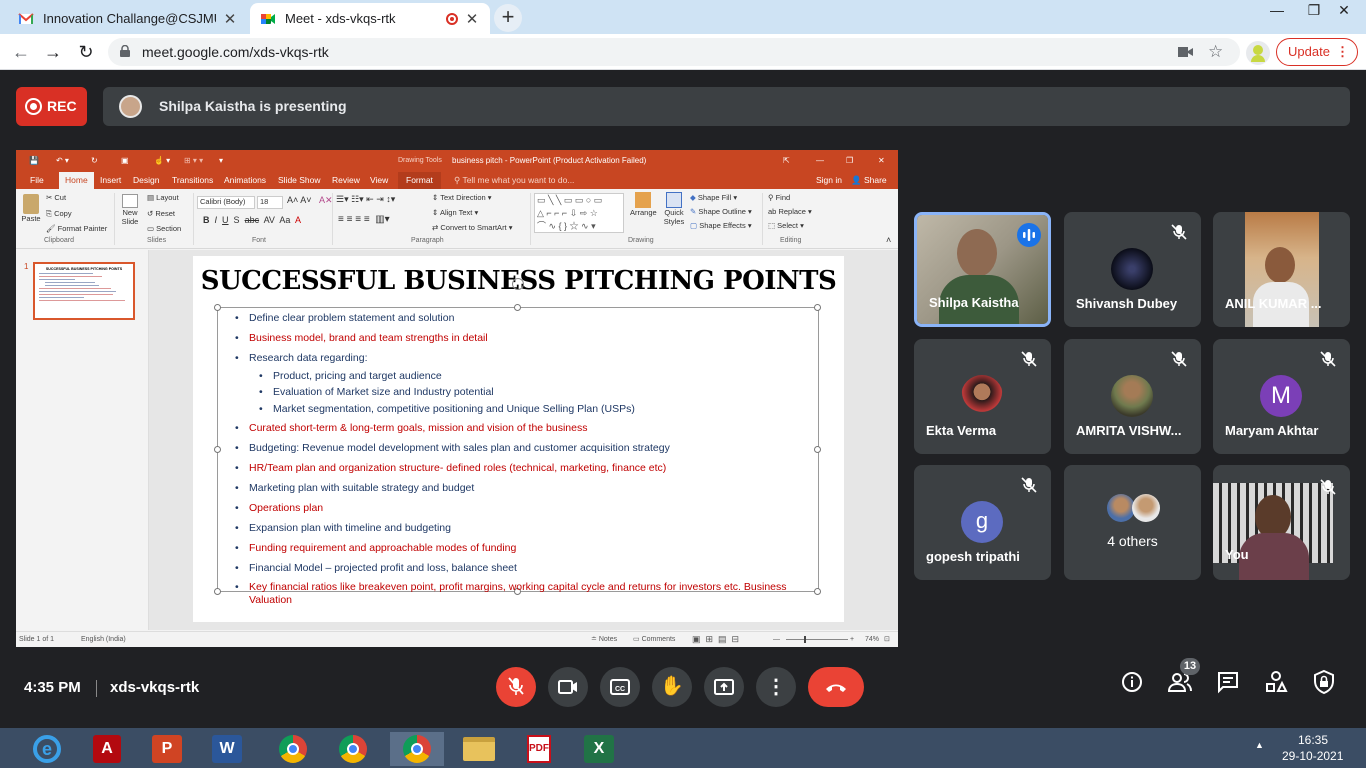 This screenshot has height=768, width=1366. What do you see at coordinates (599, 749) in the screenshot?
I see `excel-icon: X` at bounding box center [599, 749].